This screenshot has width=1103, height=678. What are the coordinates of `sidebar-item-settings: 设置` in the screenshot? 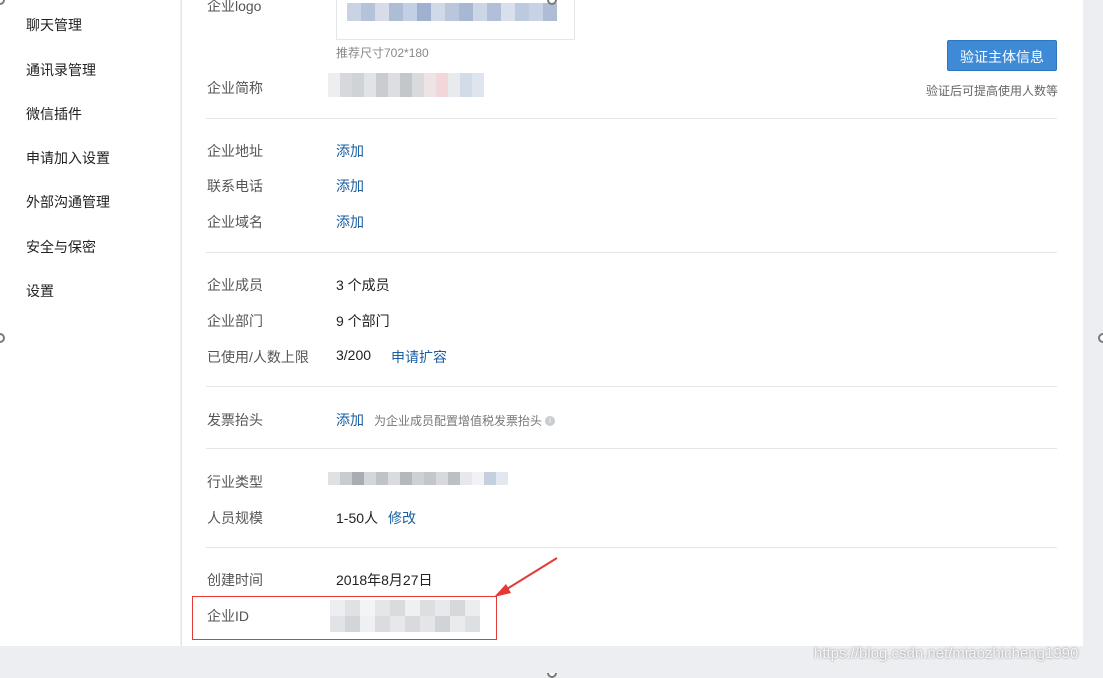 It's located at (40, 291).